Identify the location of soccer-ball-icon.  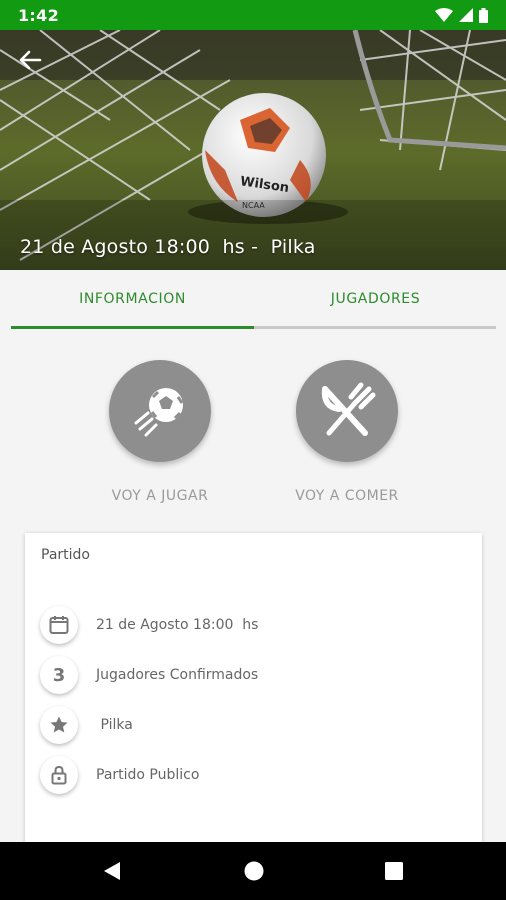
(159, 412).